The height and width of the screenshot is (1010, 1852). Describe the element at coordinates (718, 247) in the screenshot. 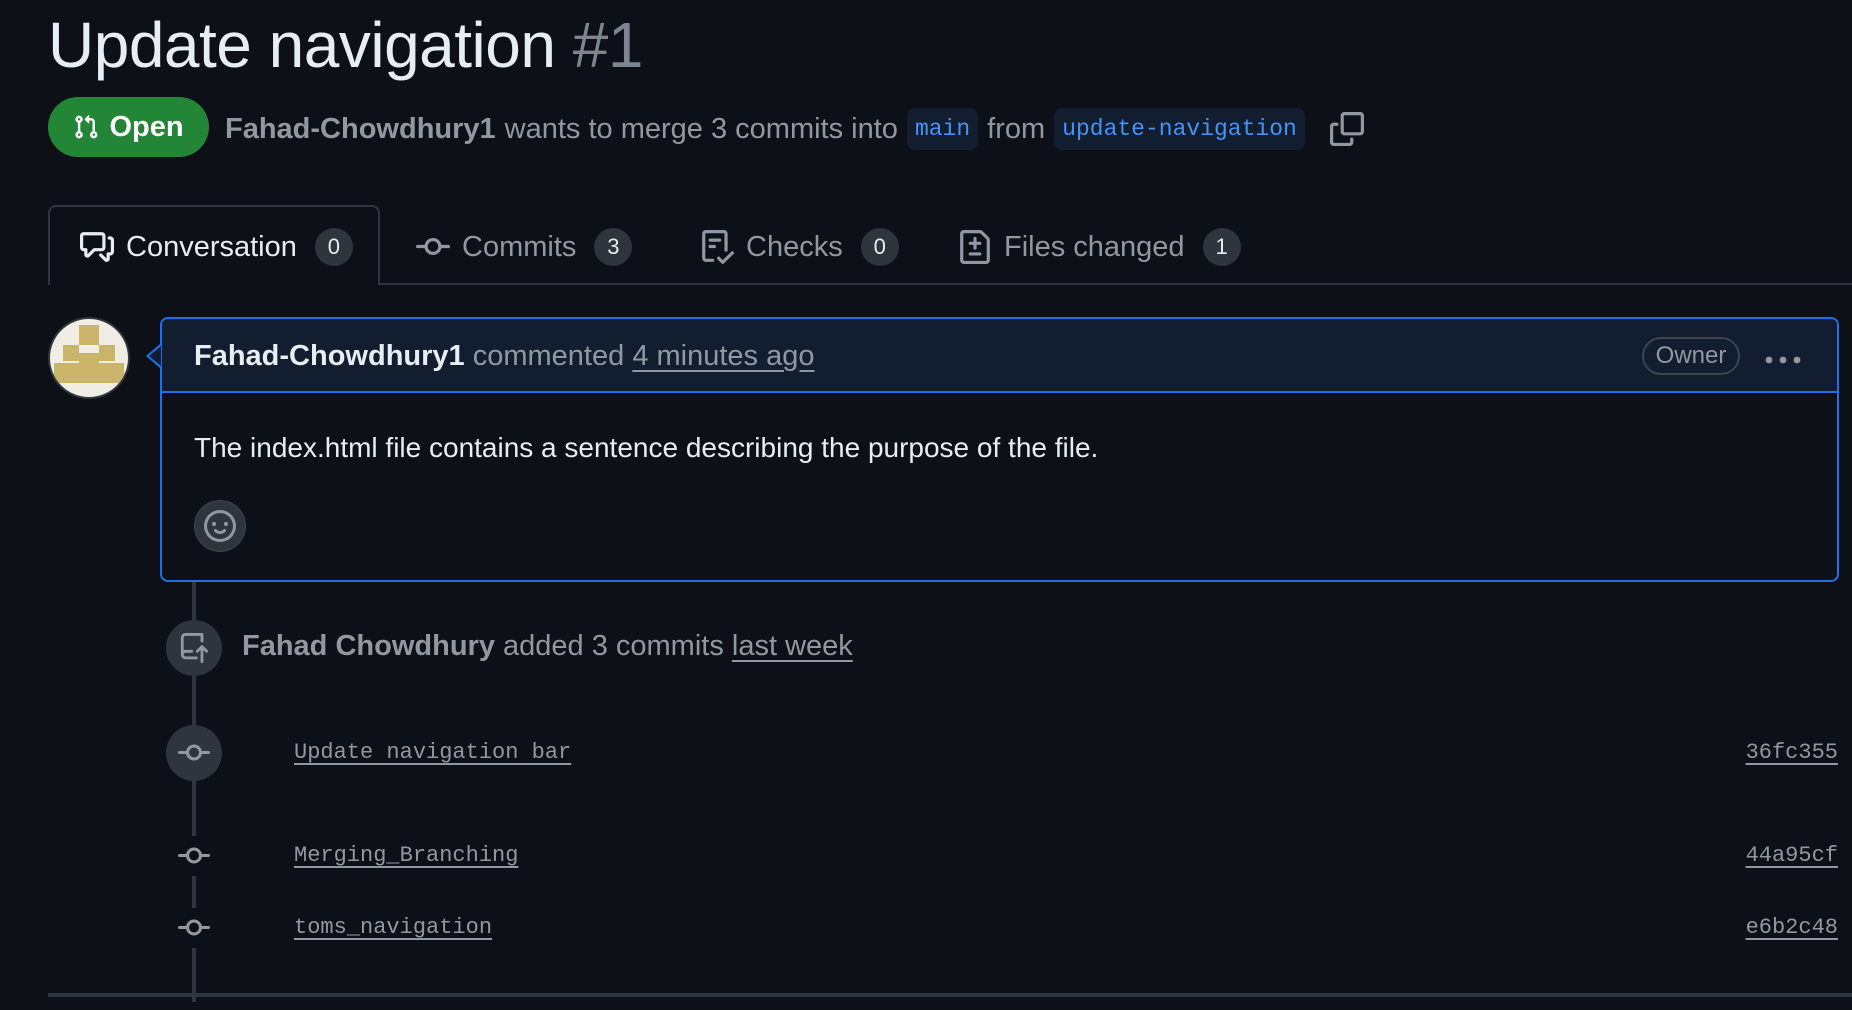

I see `checklist-icon` at that location.